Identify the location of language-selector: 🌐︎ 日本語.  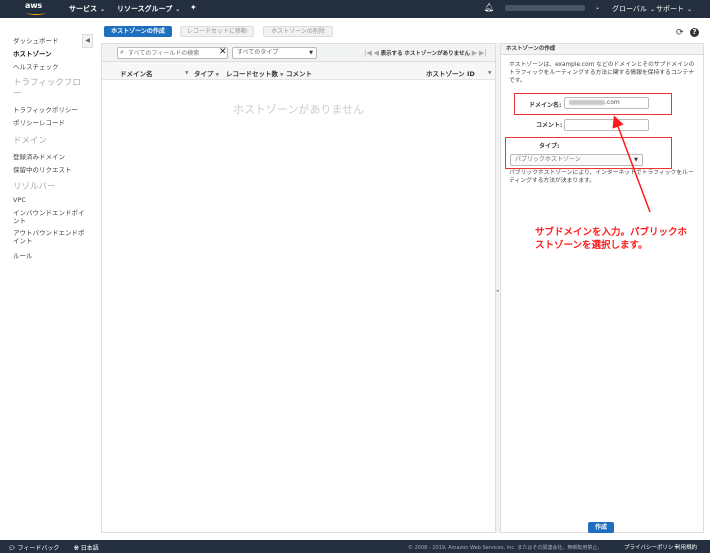
(86, 548).